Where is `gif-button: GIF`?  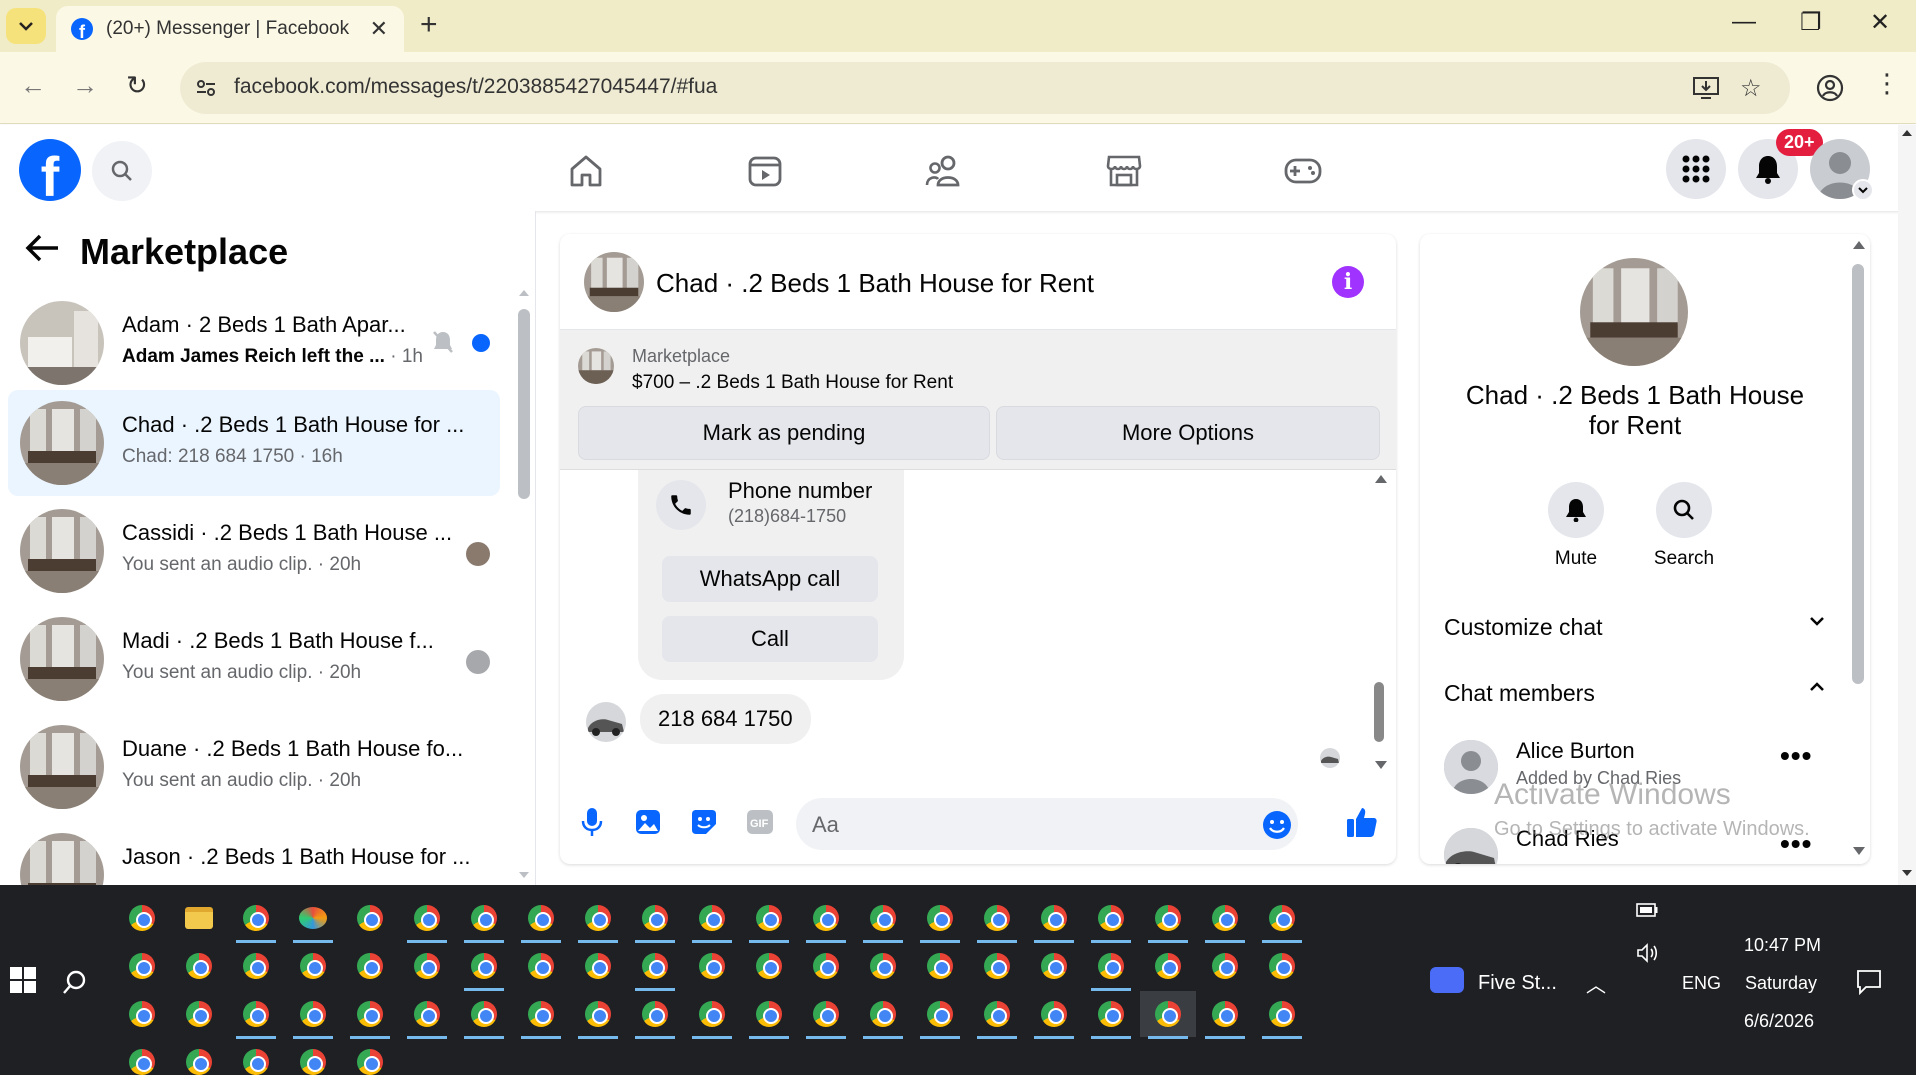 gif-button: GIF is located at coordinates (760, 822).